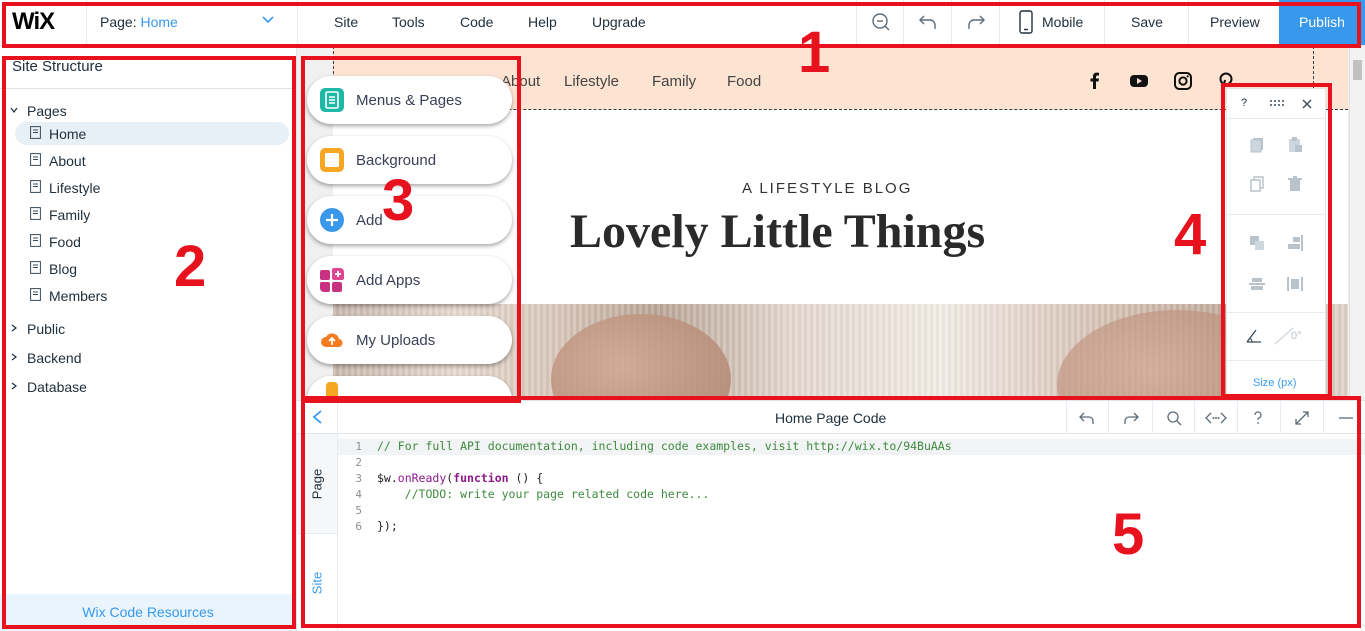 Image resolution: width=1365 pixels, height=631 pixels. Describe the element at coordinates (1190, 234) in the screenshot. I see `annotation-number-4: 4` at that location.